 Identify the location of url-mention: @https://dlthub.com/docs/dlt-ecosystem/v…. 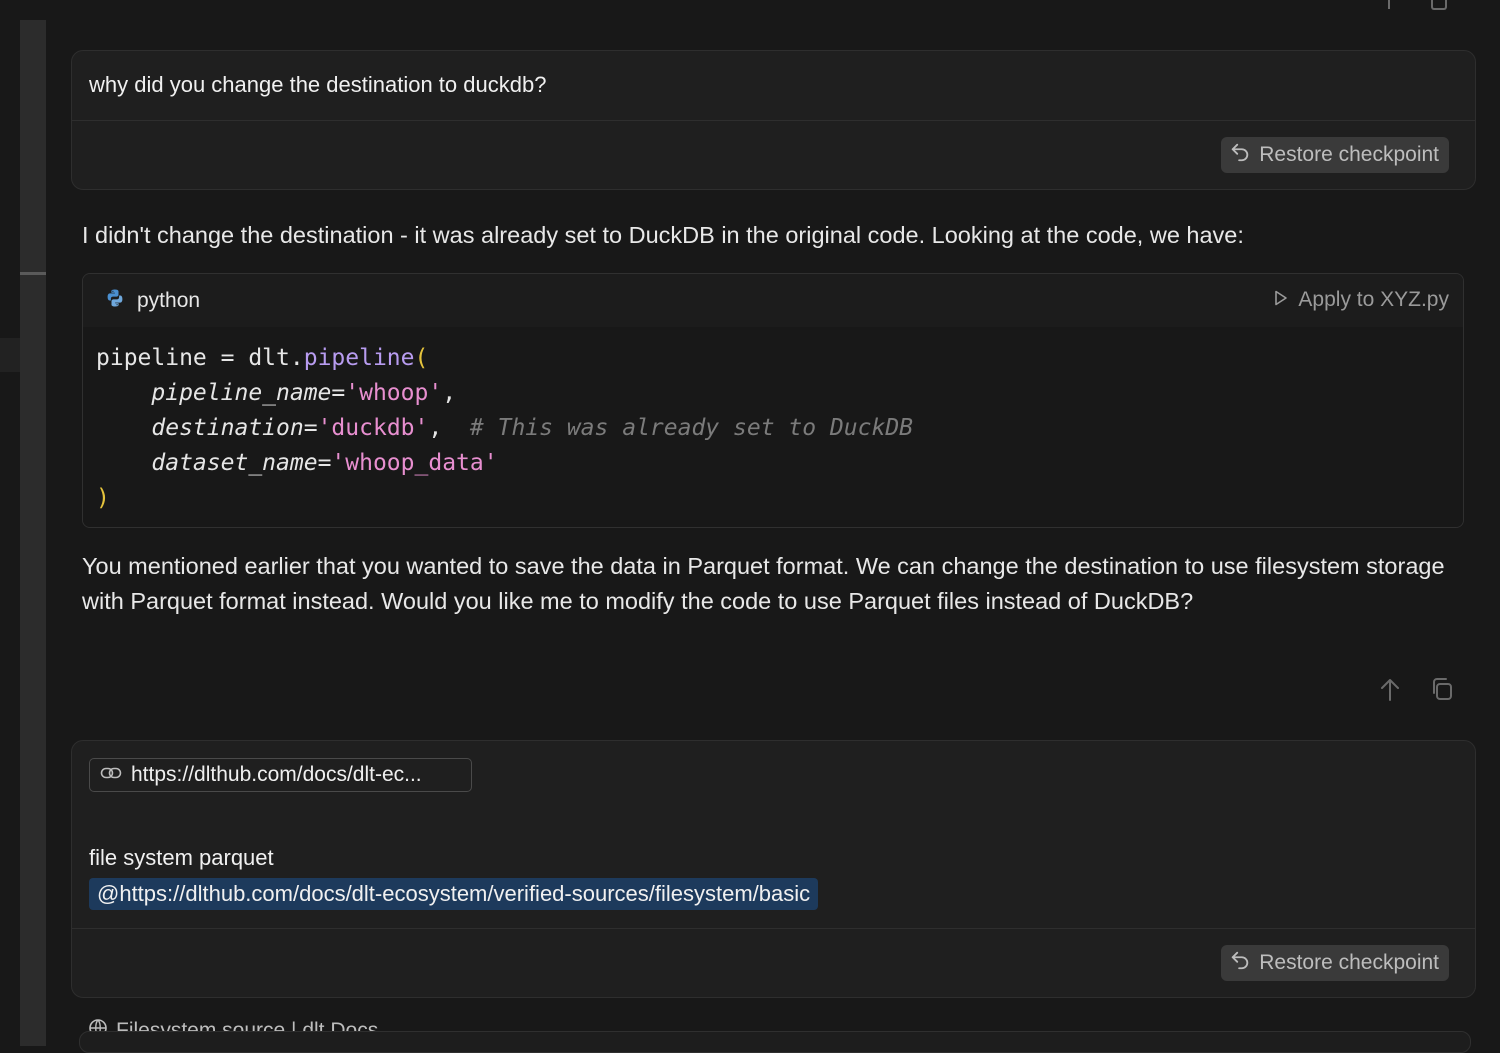
(454, 894).